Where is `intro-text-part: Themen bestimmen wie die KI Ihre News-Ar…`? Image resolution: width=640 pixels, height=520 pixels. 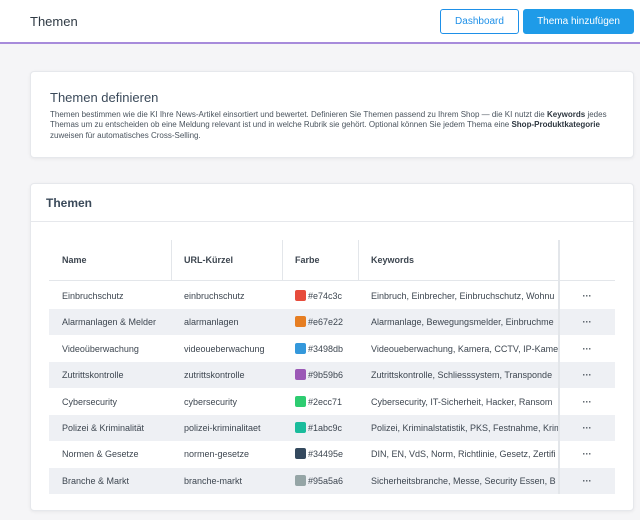
intro-text-part: Themen bestimmen wie die KI Ihre News-Ar… is located at coordinates (298, 114).